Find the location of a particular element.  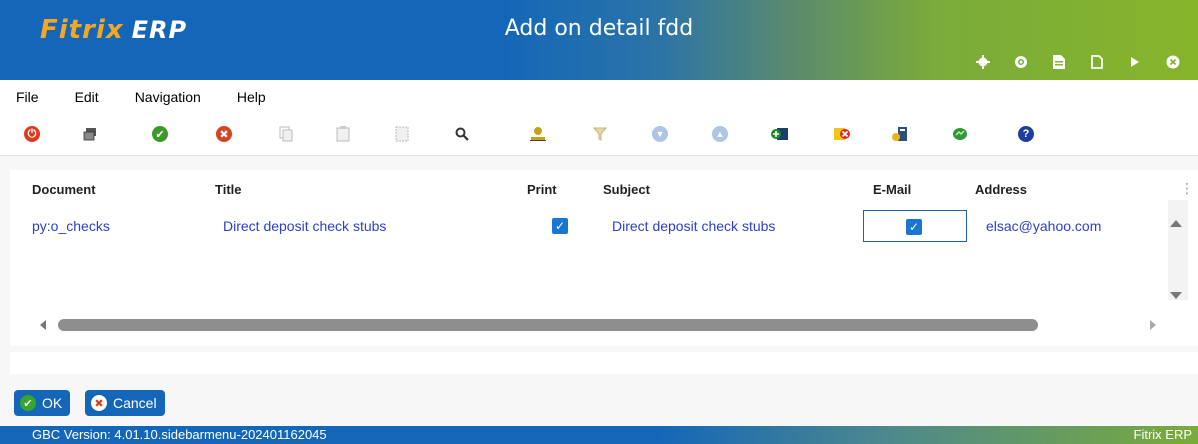

header-address: Address is located at coordinates (1001, 189).